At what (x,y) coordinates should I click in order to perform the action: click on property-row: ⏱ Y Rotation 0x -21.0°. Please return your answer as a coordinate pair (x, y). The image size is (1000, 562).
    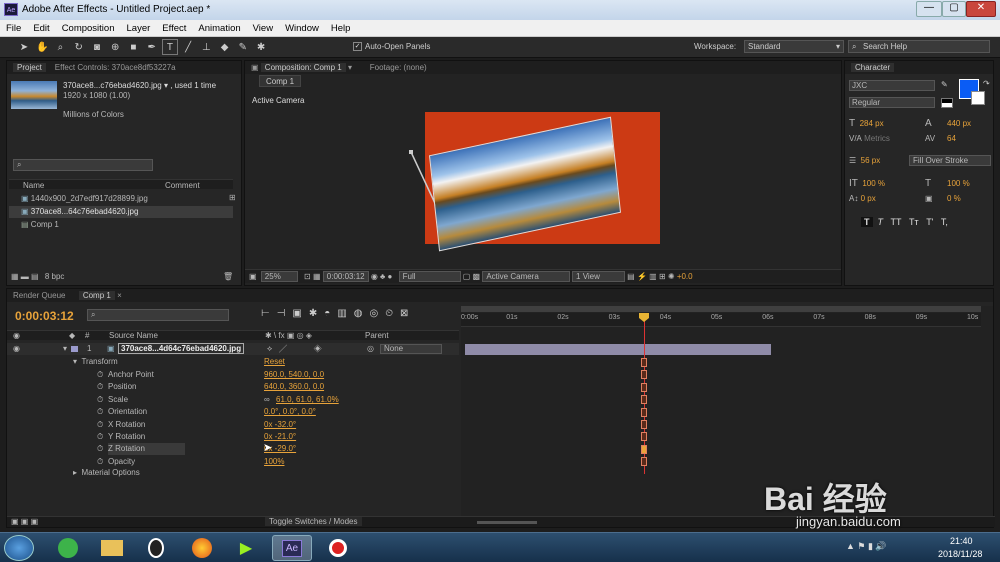
    Looking at the image, I should click on (233, 437).